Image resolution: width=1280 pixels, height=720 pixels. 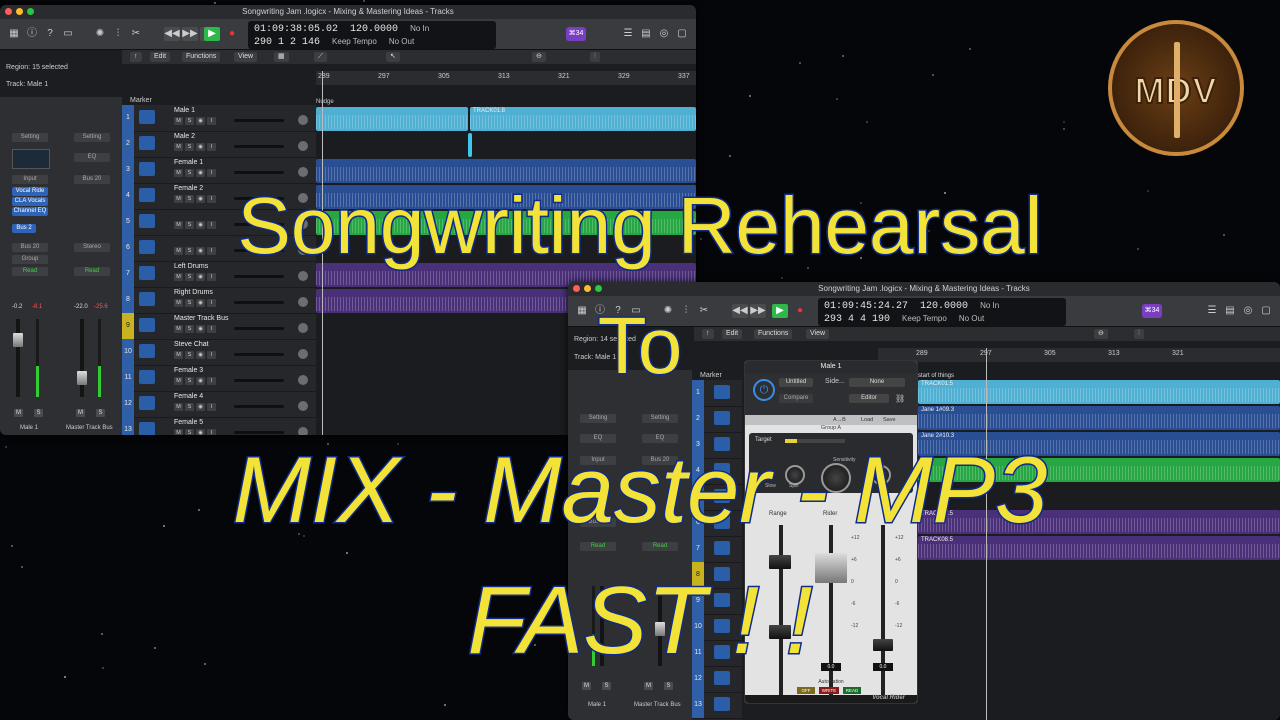 What do you see at coordinates (201, 57) in the screenshot?
I see `menu-functions: Functions` at bounding box center [201, 57].